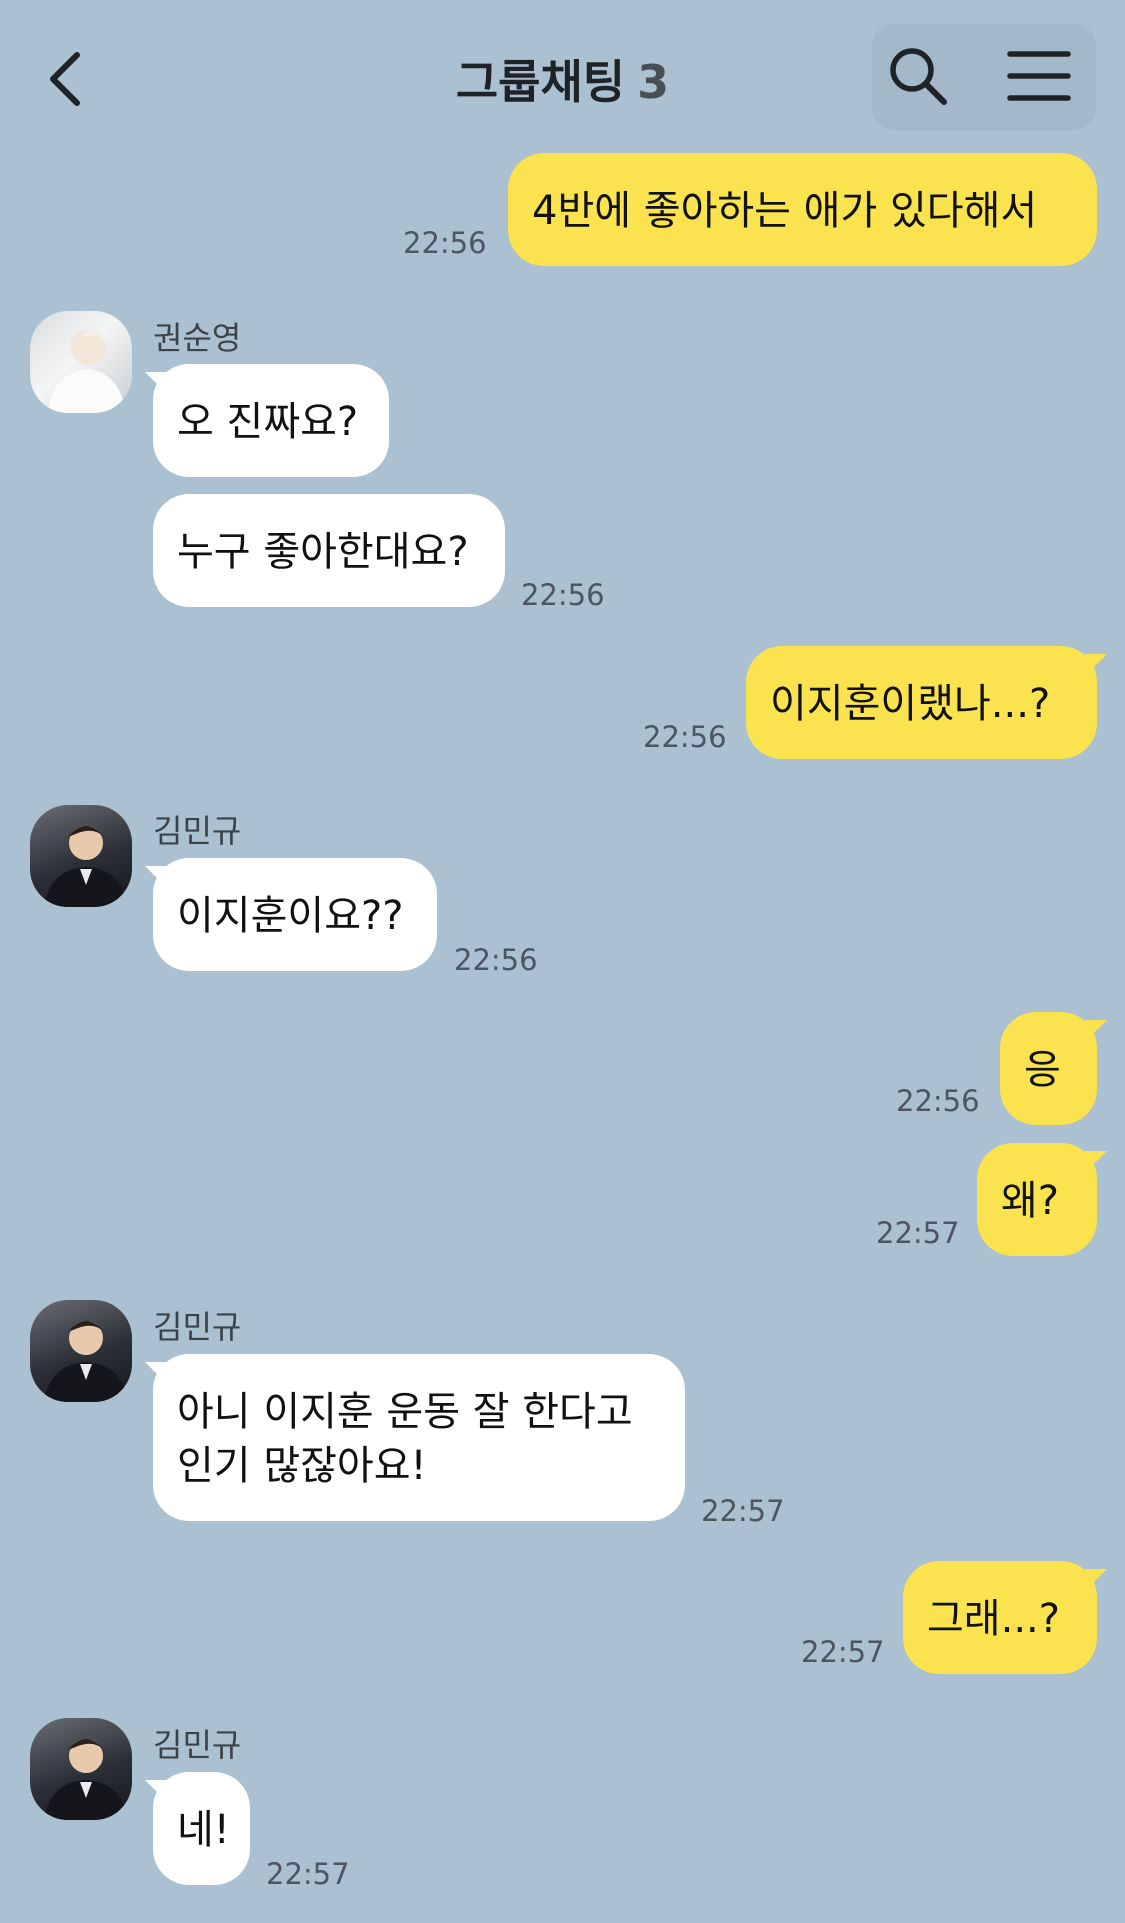  What do you see at coordinates (329, 550) in the screenshot?
I see `incoming-message-bubble: 누구 좋아한대요?` at bounding box center [329, 550].